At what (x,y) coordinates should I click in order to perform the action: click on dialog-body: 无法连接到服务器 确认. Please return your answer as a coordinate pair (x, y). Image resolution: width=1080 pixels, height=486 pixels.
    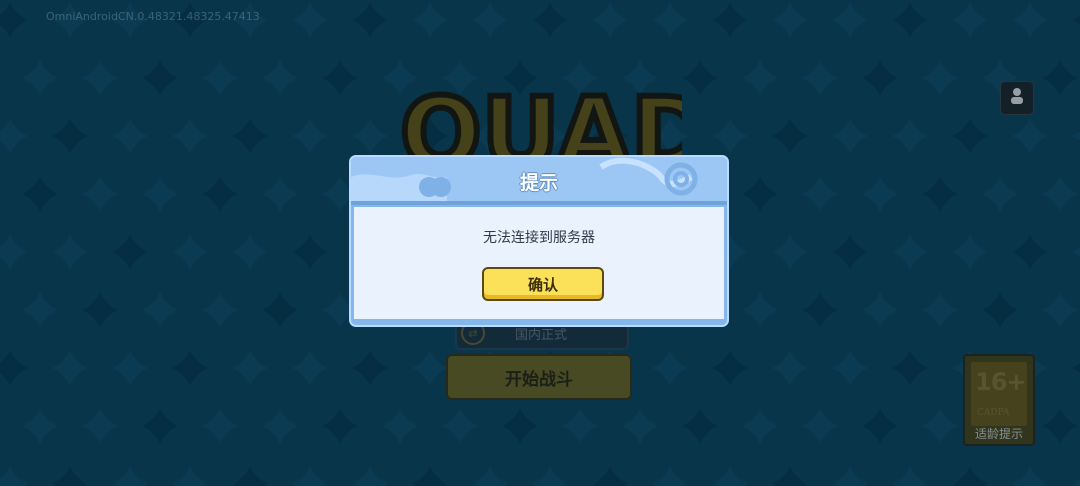
    Looking at the image, I should click on (539, 263).